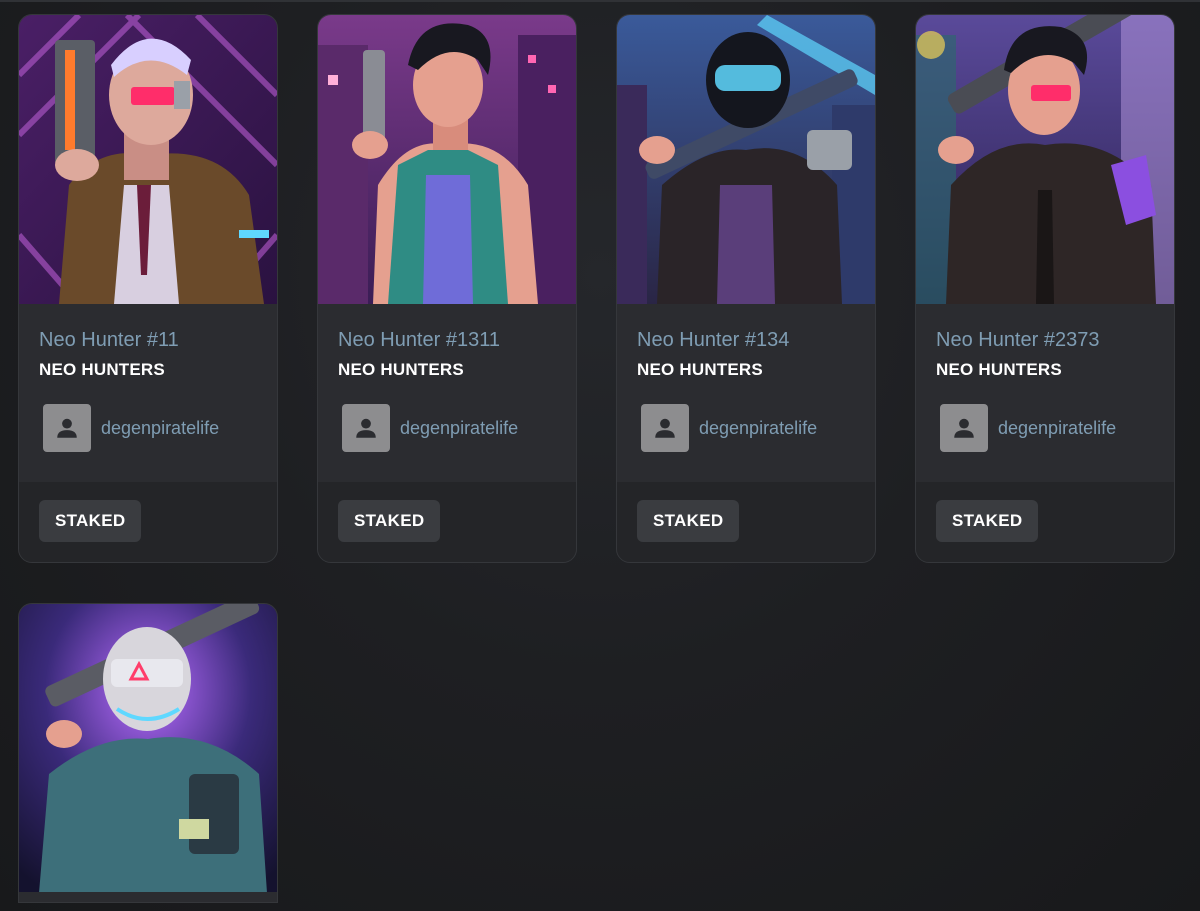  I want to click on card-footer-partial, so click(148, 897).